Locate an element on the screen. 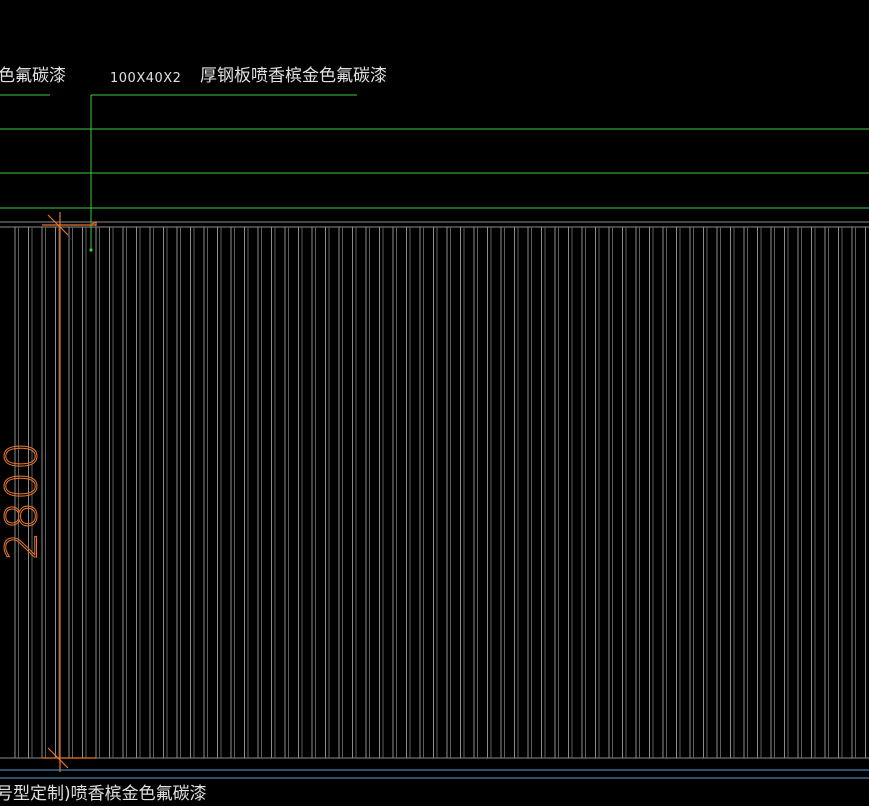  leader-dot is located at coordinates (91, 250).